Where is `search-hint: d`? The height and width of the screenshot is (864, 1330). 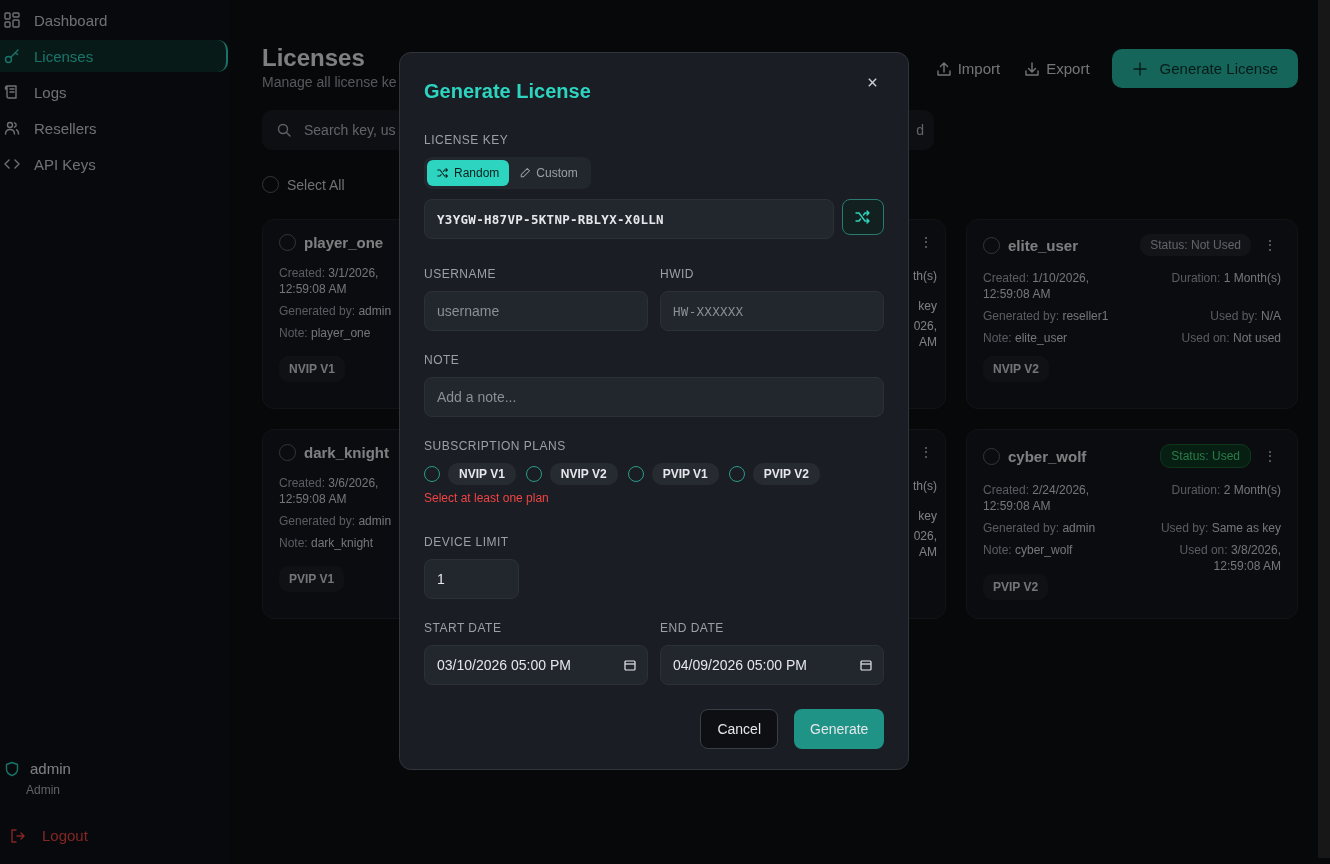
search-hint: d is located at coordinates (920, 130).